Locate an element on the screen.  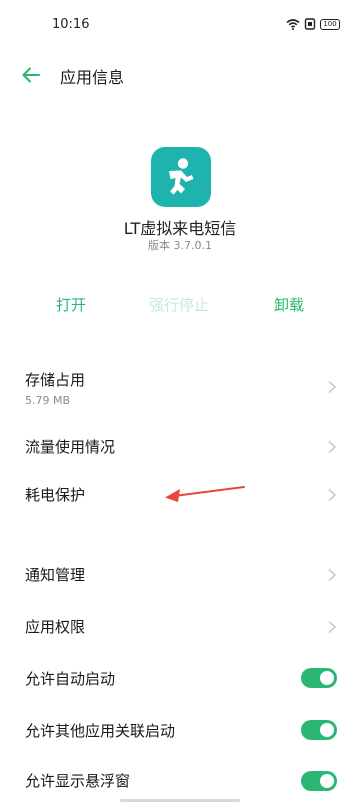
battery-icon: 100 is located at coordinates (330, 24).